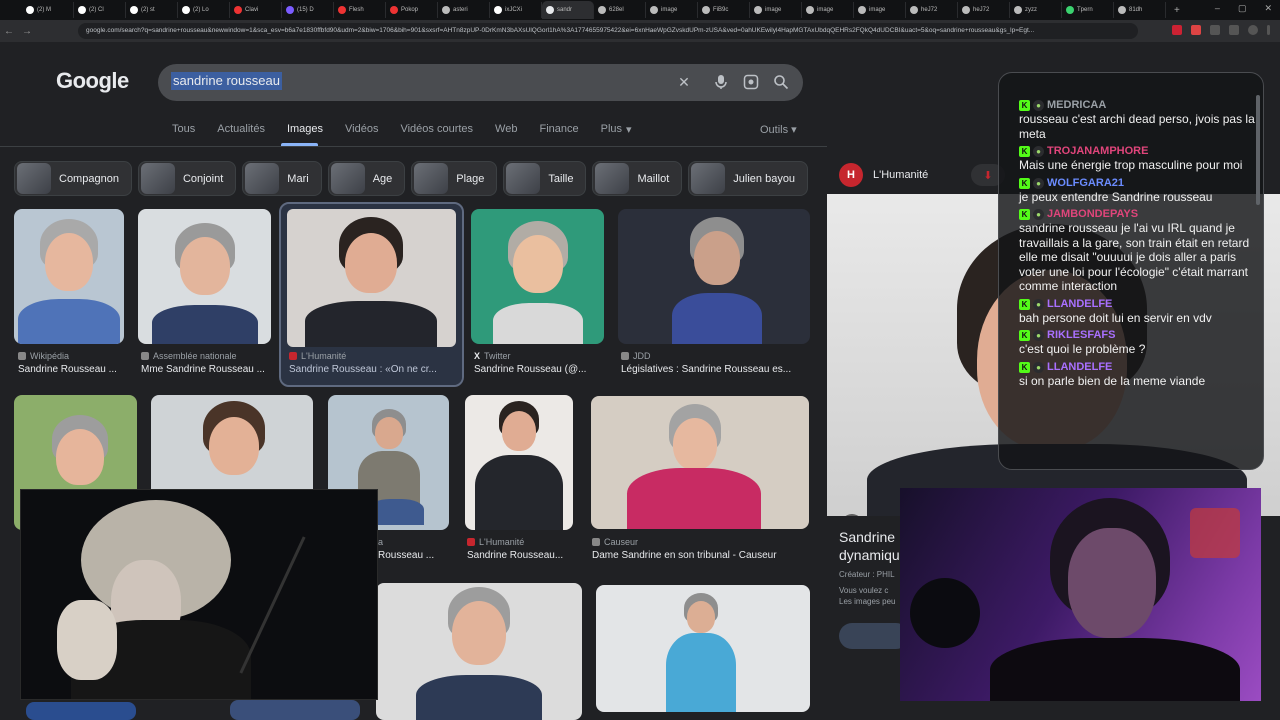 Image resolution: width=1280 pixels, height=720 pixels. I want to click on x-icon: X, so click(477, 356).